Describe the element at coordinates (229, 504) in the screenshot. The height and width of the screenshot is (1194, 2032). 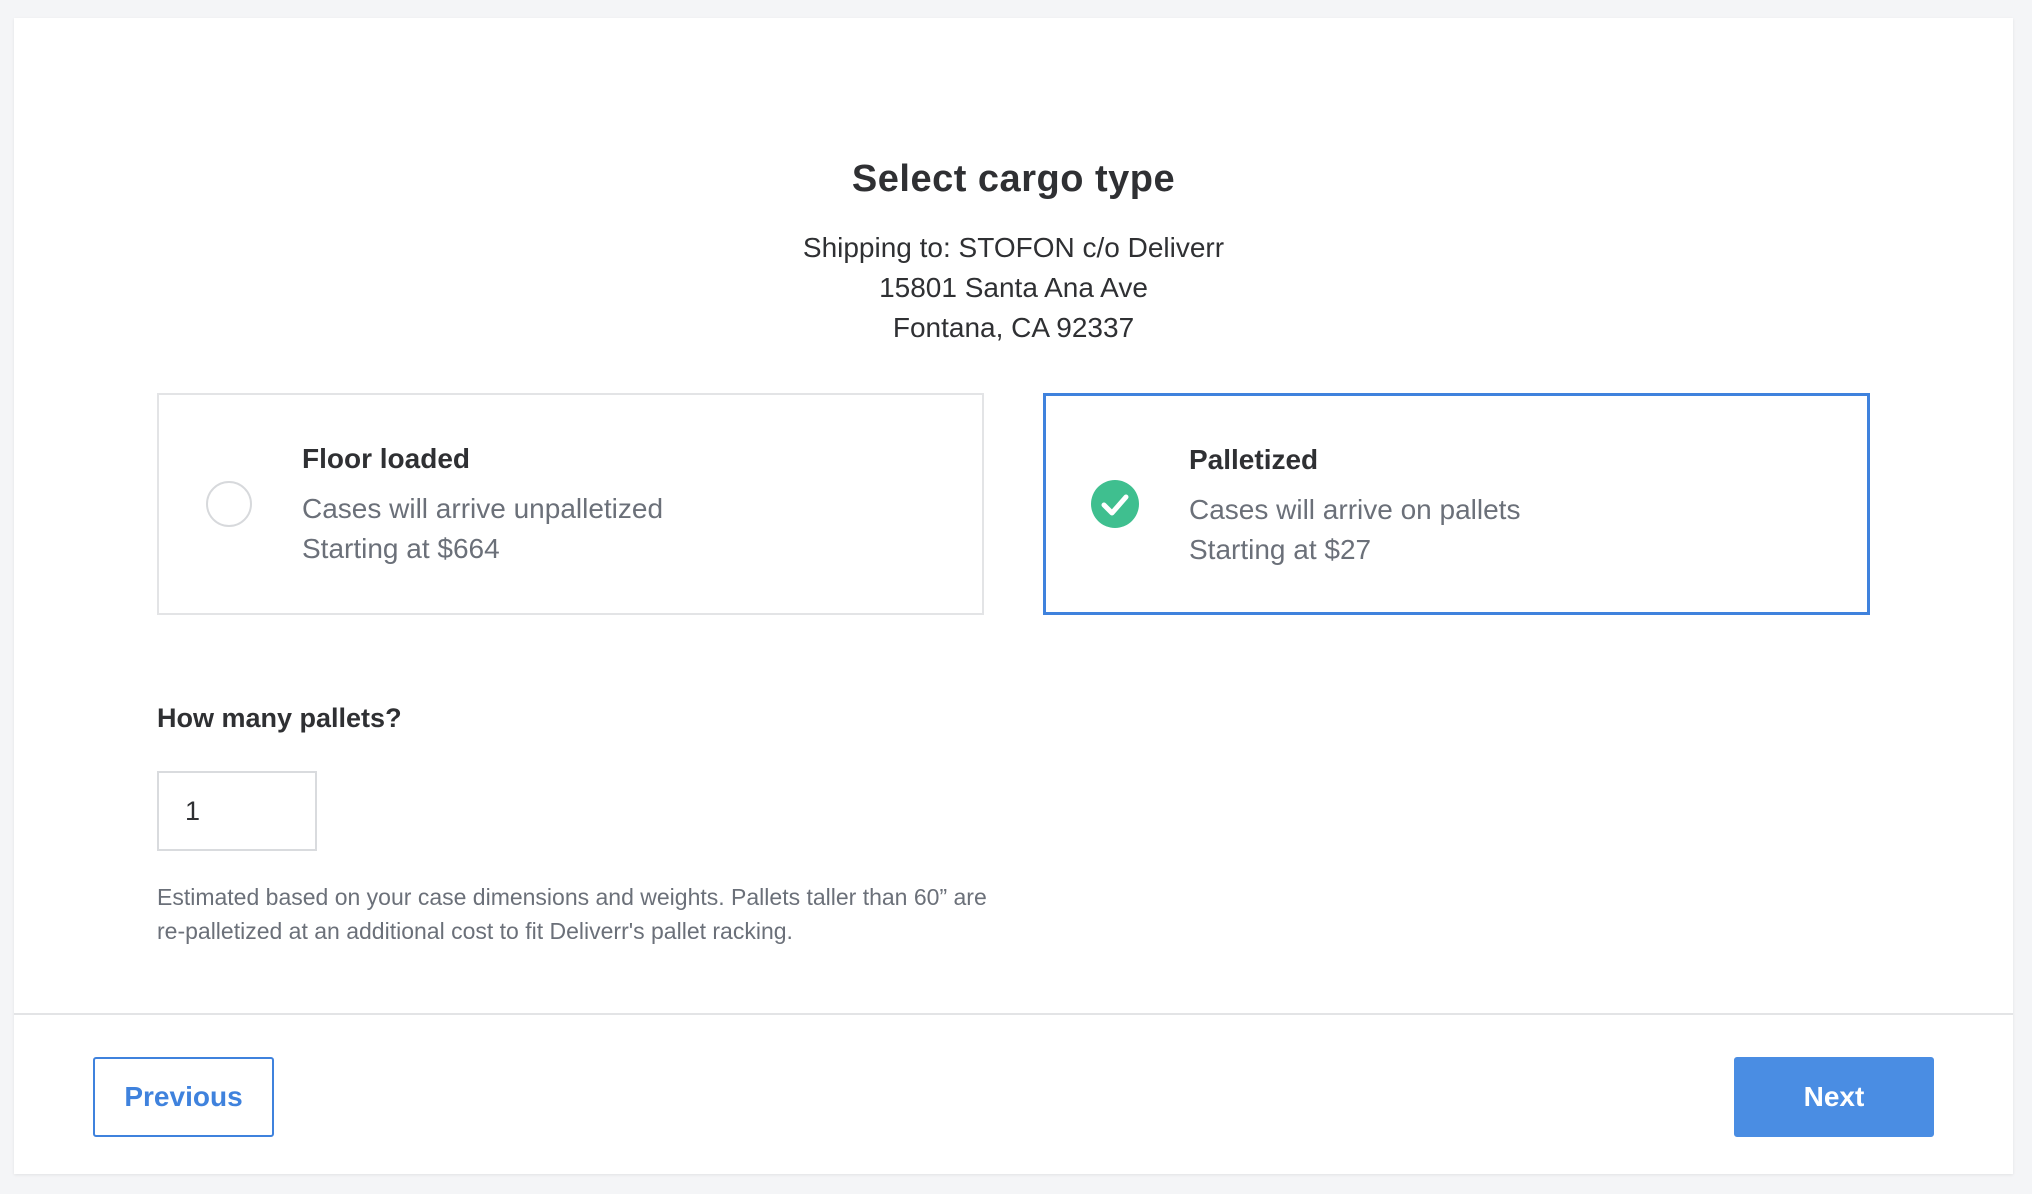
I see `radio-empty-icon` at that location.